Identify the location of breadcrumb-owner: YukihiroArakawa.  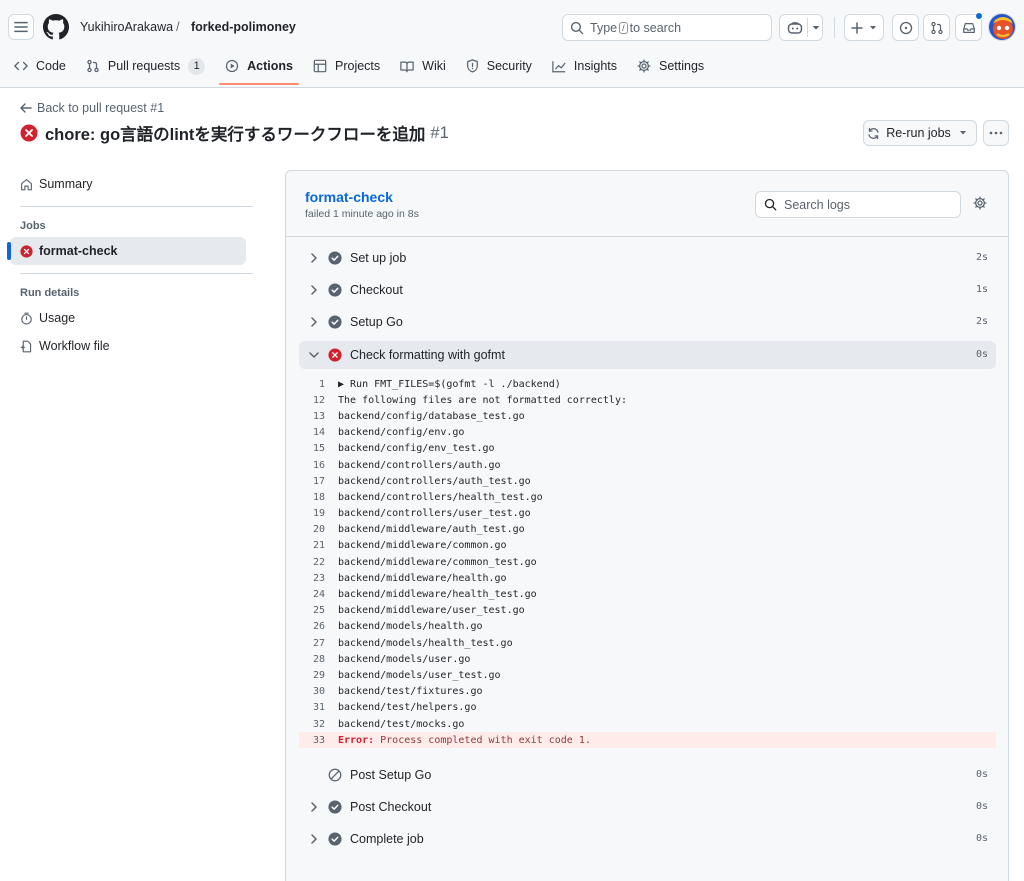
(126, 27).